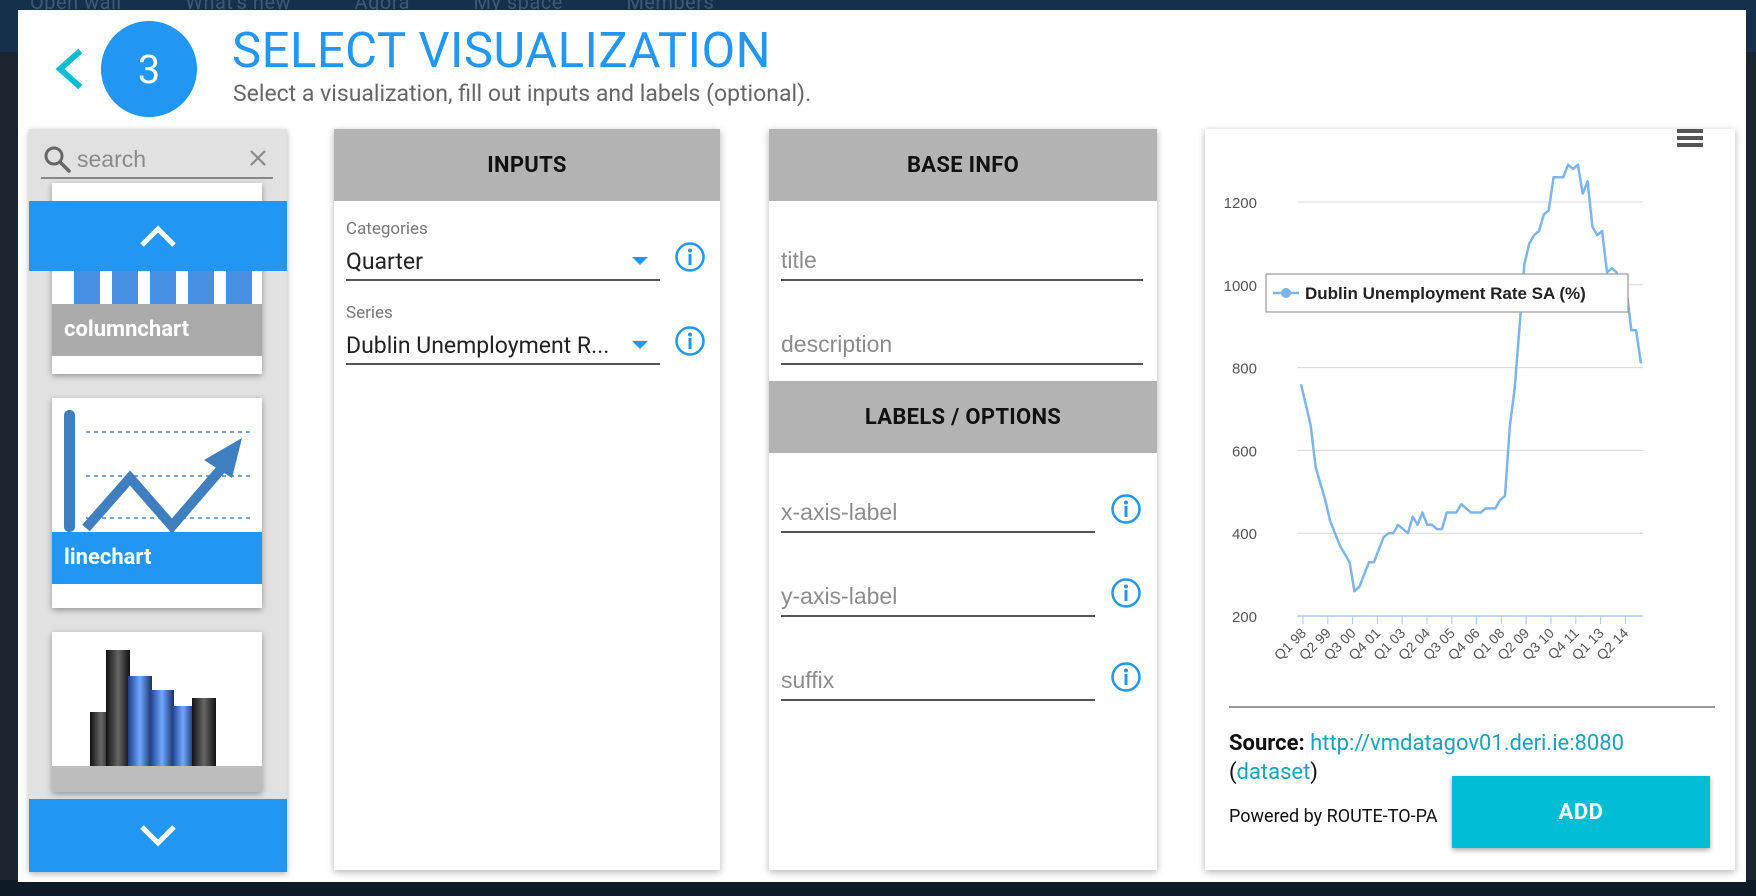 Image resolution: width=1756 pixels, height=896 pixels. What do you see at coordinates (963, 165) in the screenshot?
I see `base-info-header: BASE INFO` at bounding box center [963, 165].